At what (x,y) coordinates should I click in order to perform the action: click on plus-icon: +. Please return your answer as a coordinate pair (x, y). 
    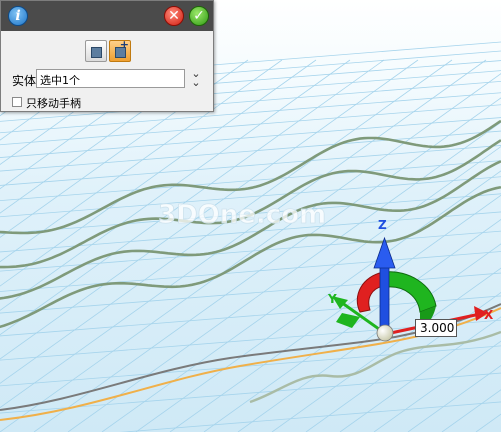
    Looking at the image, I should click on (124, 44).